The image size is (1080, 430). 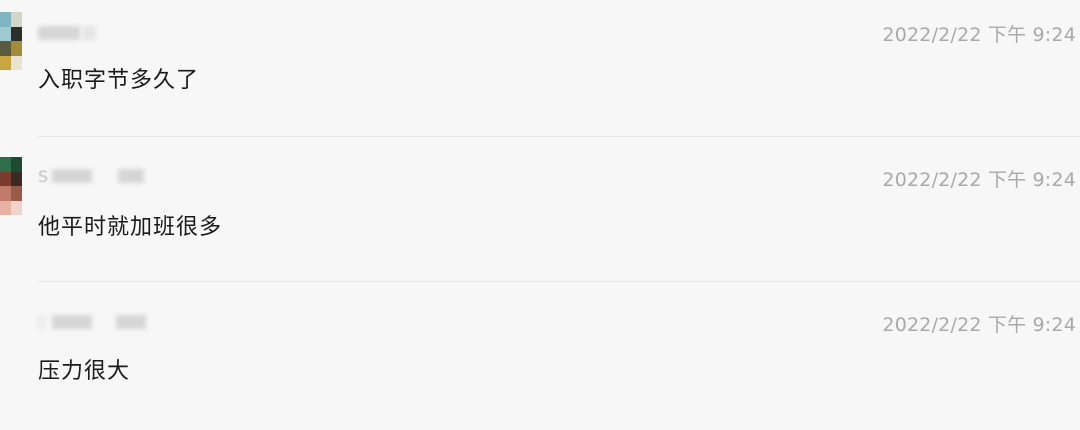 I want to click on username-initial: S, so click(x=43, y=176).